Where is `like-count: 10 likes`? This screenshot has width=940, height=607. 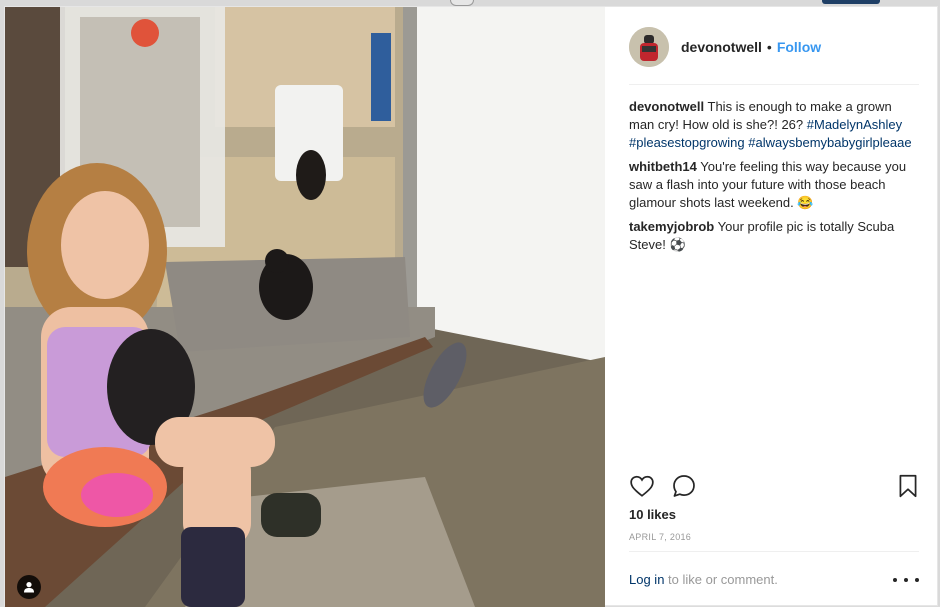
like-count: 10 likes is located at coordinates (652, 514).